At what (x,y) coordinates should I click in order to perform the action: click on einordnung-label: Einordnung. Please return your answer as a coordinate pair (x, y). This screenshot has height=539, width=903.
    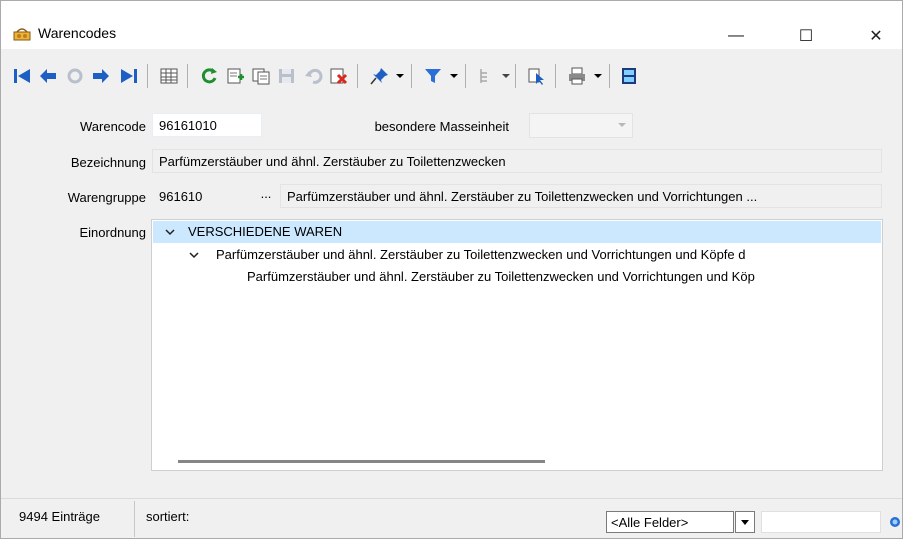
    Looking at the image, I should click on (113, 232).